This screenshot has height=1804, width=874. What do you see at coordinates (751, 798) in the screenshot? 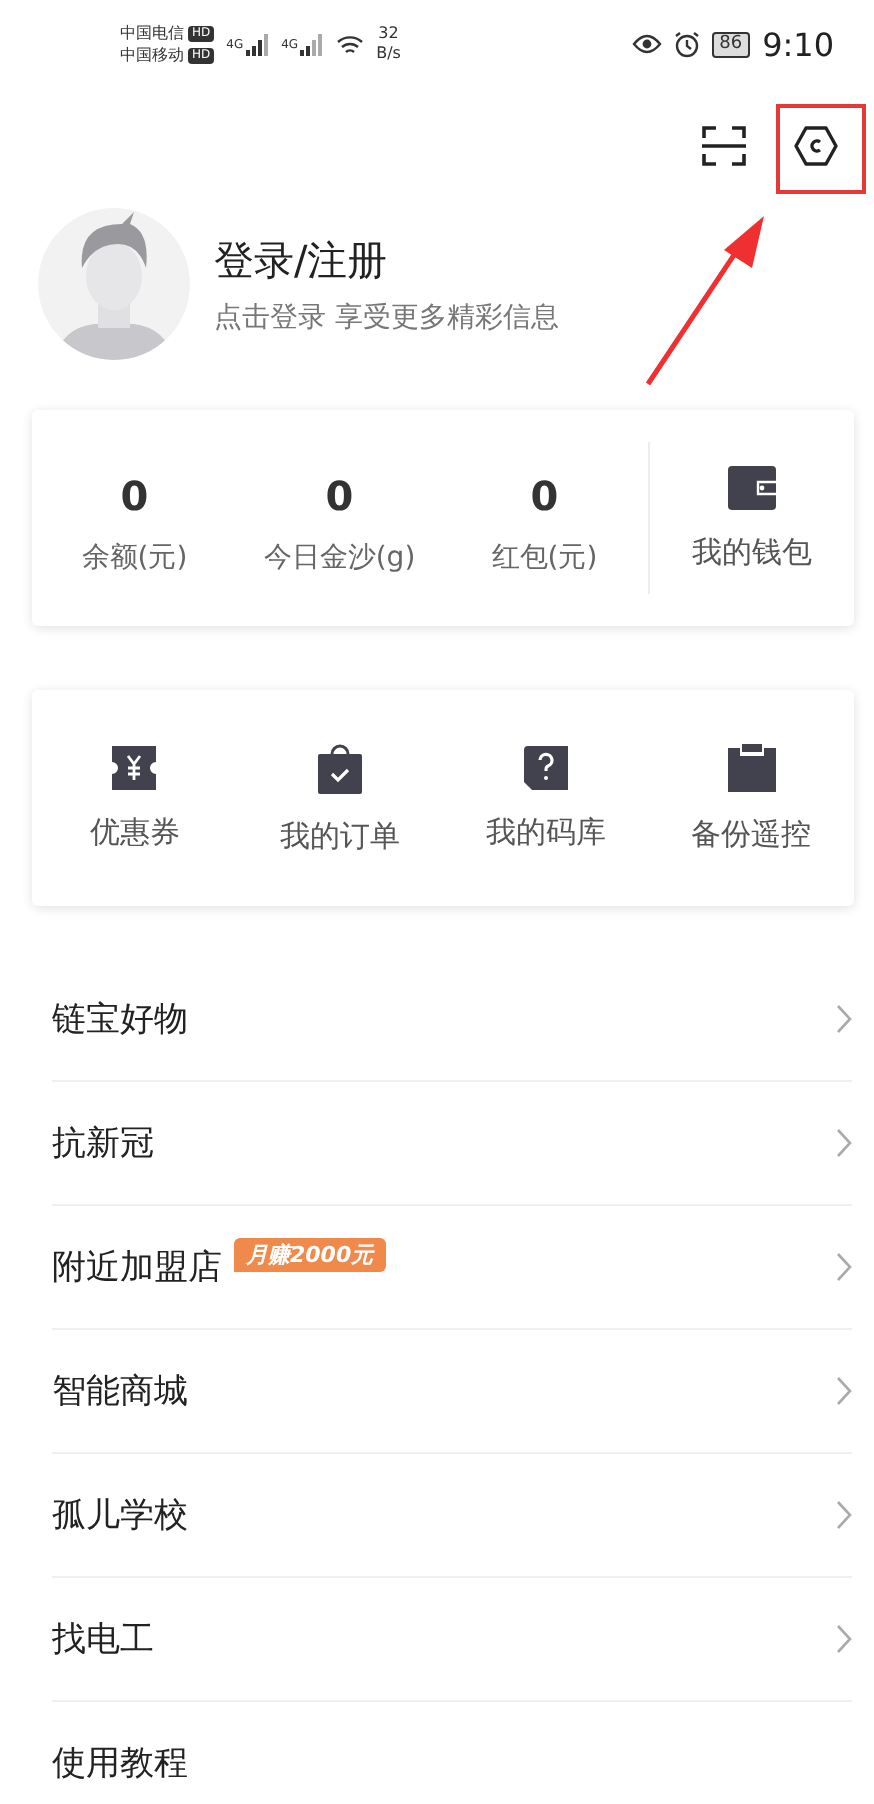
I see `shortcut-item: 备份遥控` at bounding box center [751, 798].